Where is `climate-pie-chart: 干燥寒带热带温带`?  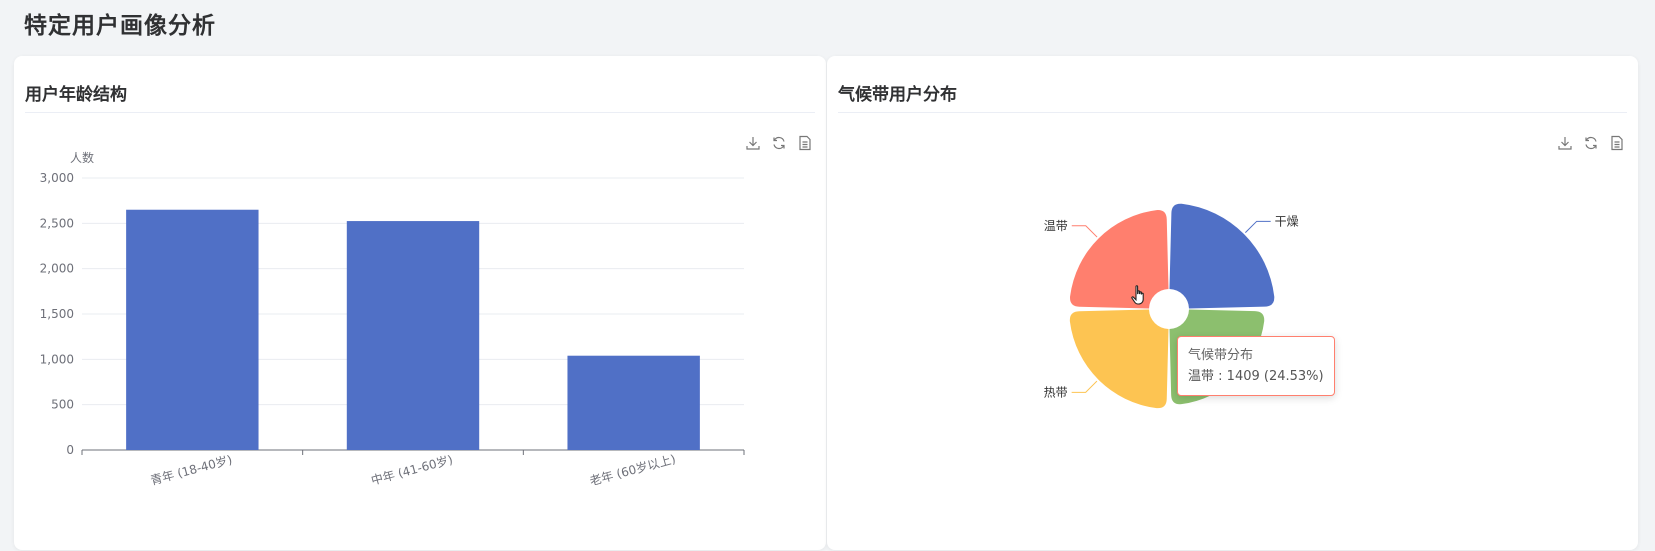 climate-pie-chart: 干燥寒带热带温带 is located at coordinates (1171, 306).